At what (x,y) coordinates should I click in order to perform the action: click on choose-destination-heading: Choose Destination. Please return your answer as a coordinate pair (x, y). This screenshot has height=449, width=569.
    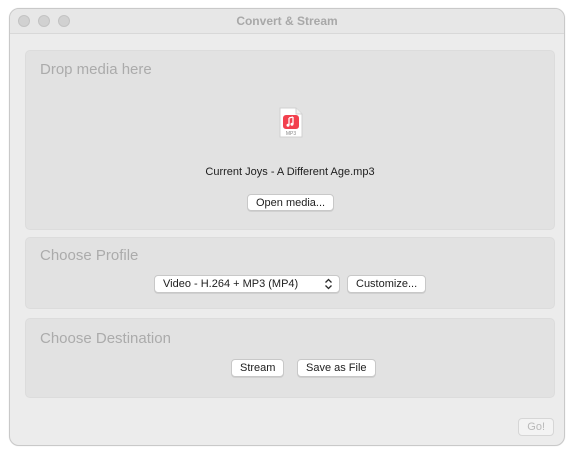
    Looking at the image, I should click on (105, 338).